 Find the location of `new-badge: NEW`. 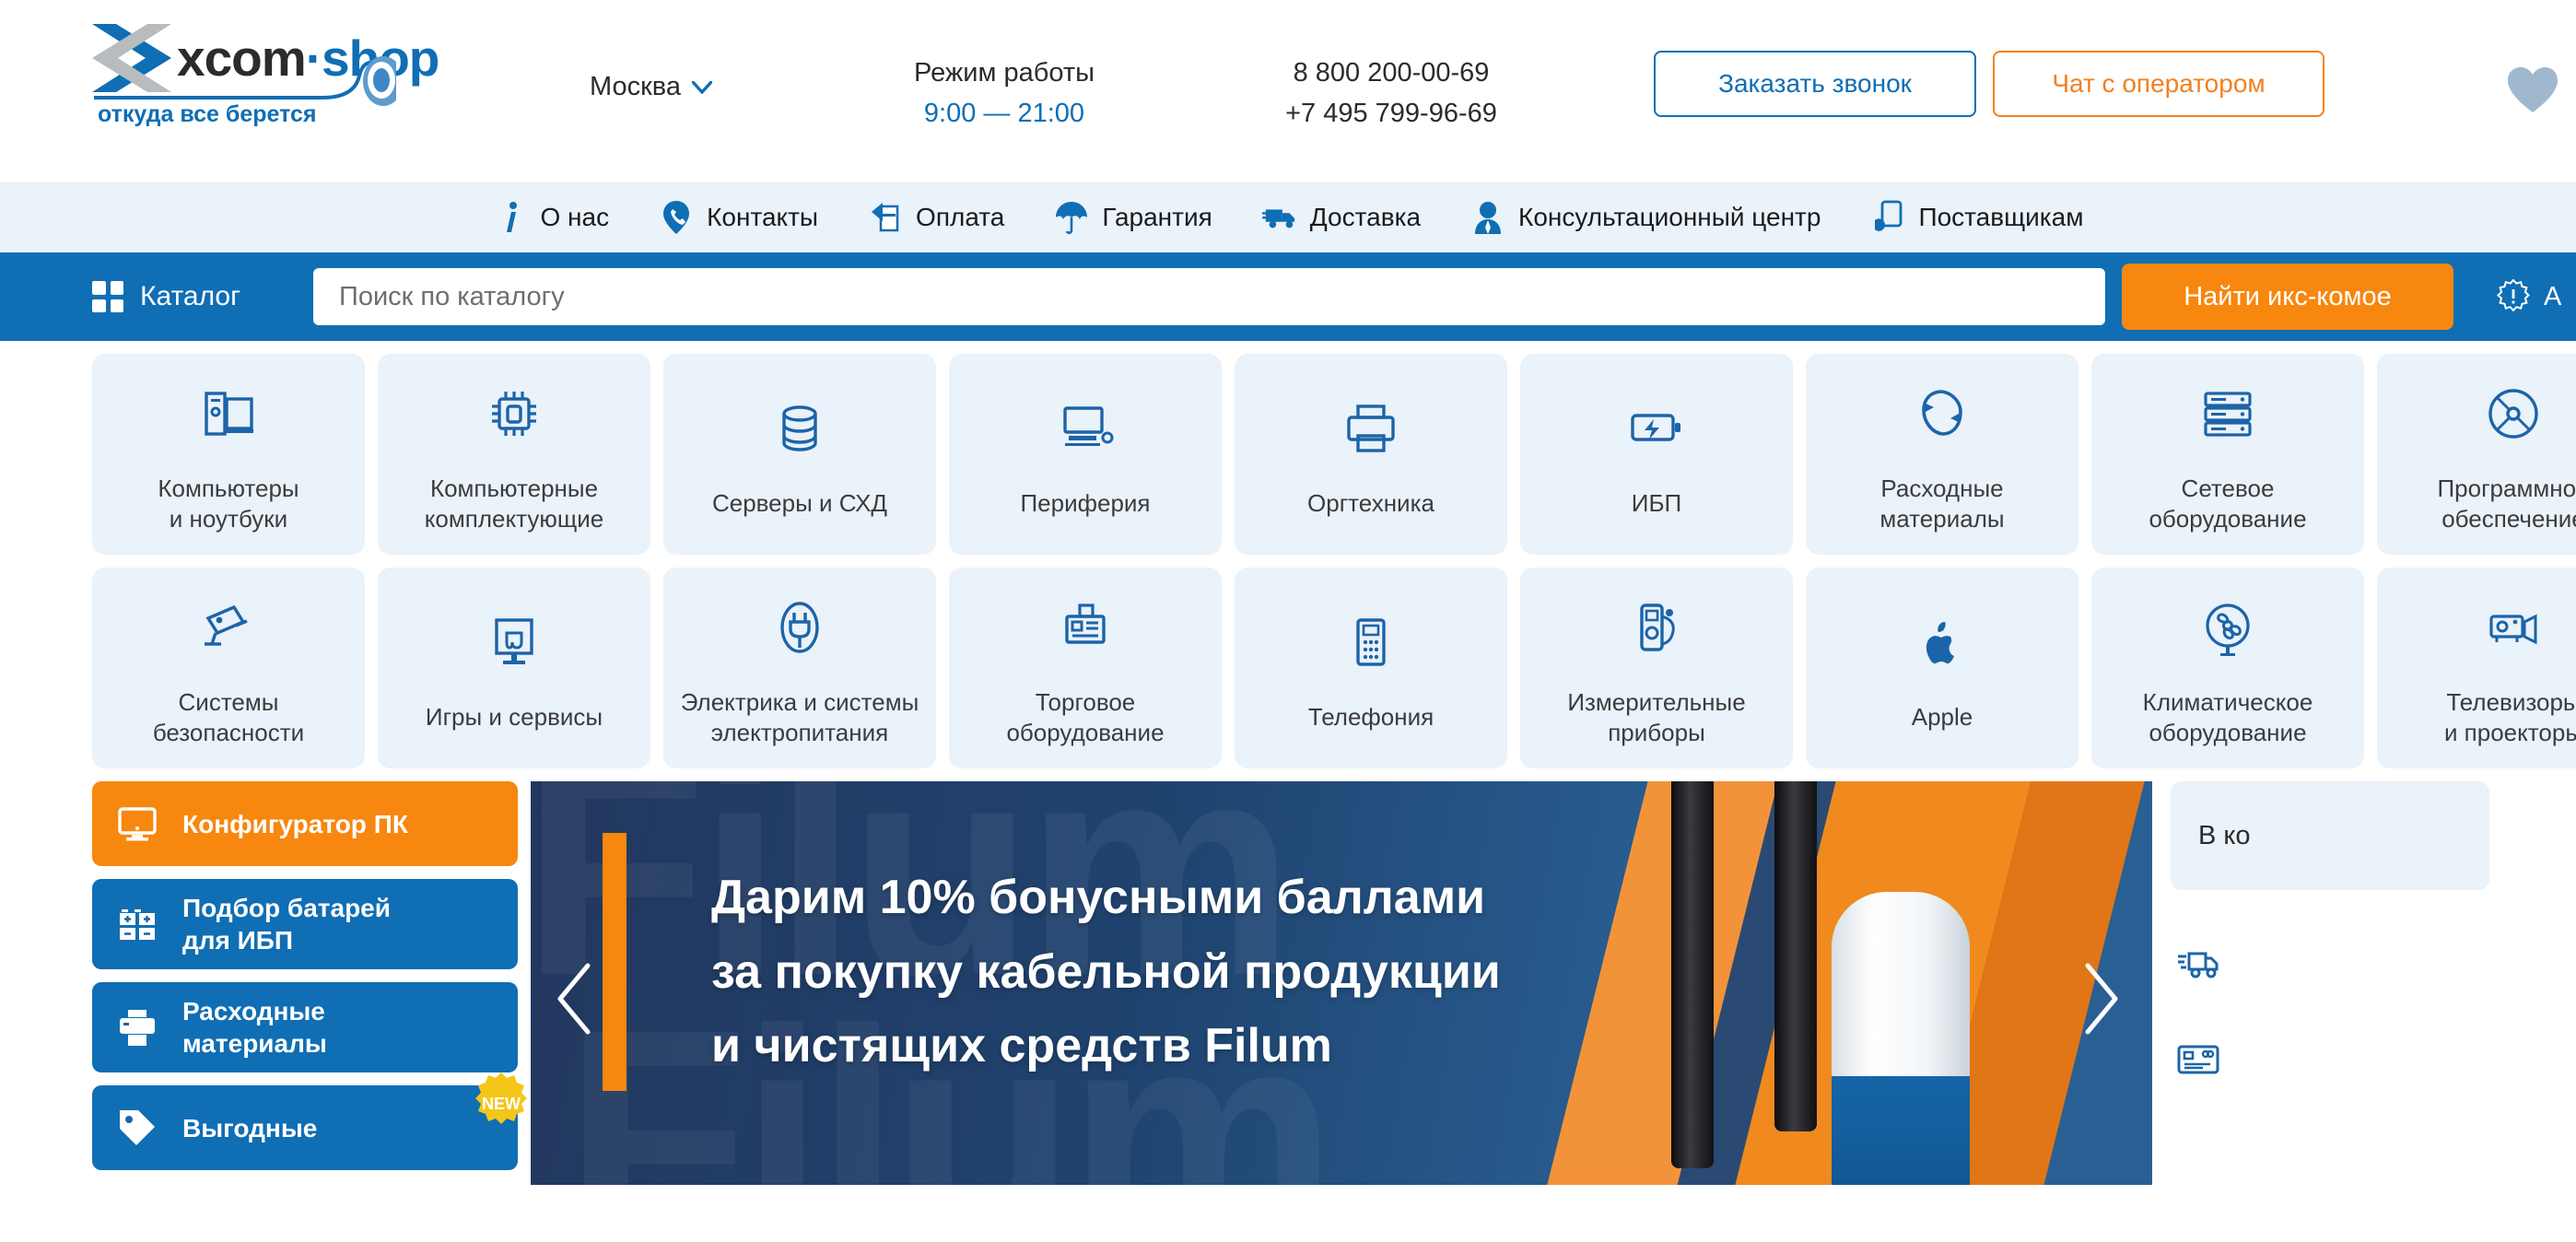

new-badge: NEW is located at coordinates (501, 1104).